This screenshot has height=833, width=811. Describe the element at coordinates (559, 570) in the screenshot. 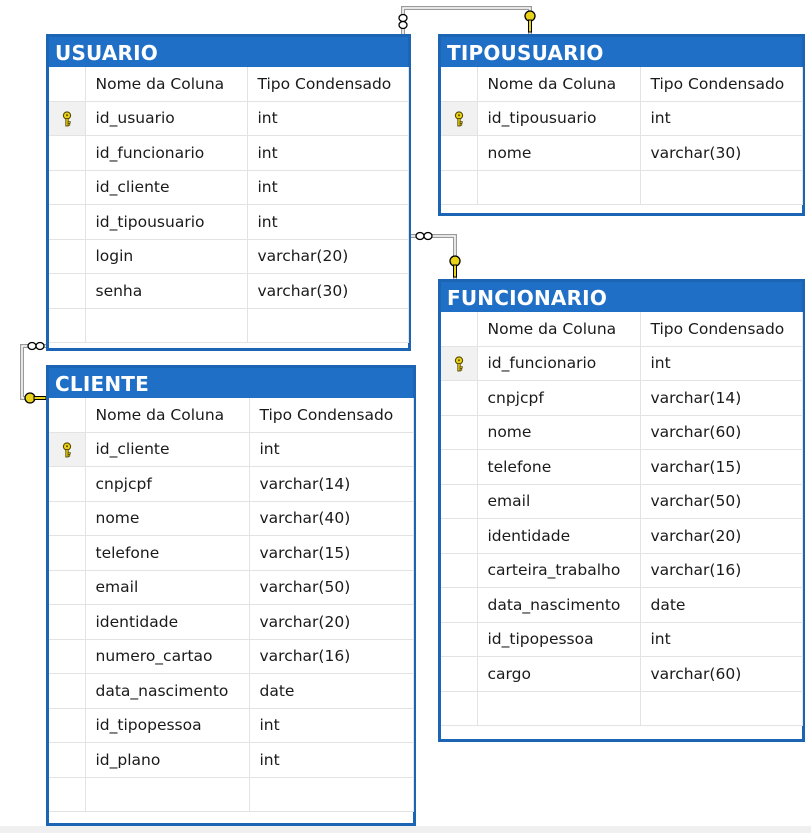

I see `column-name: carteira_trabalho` at that location.